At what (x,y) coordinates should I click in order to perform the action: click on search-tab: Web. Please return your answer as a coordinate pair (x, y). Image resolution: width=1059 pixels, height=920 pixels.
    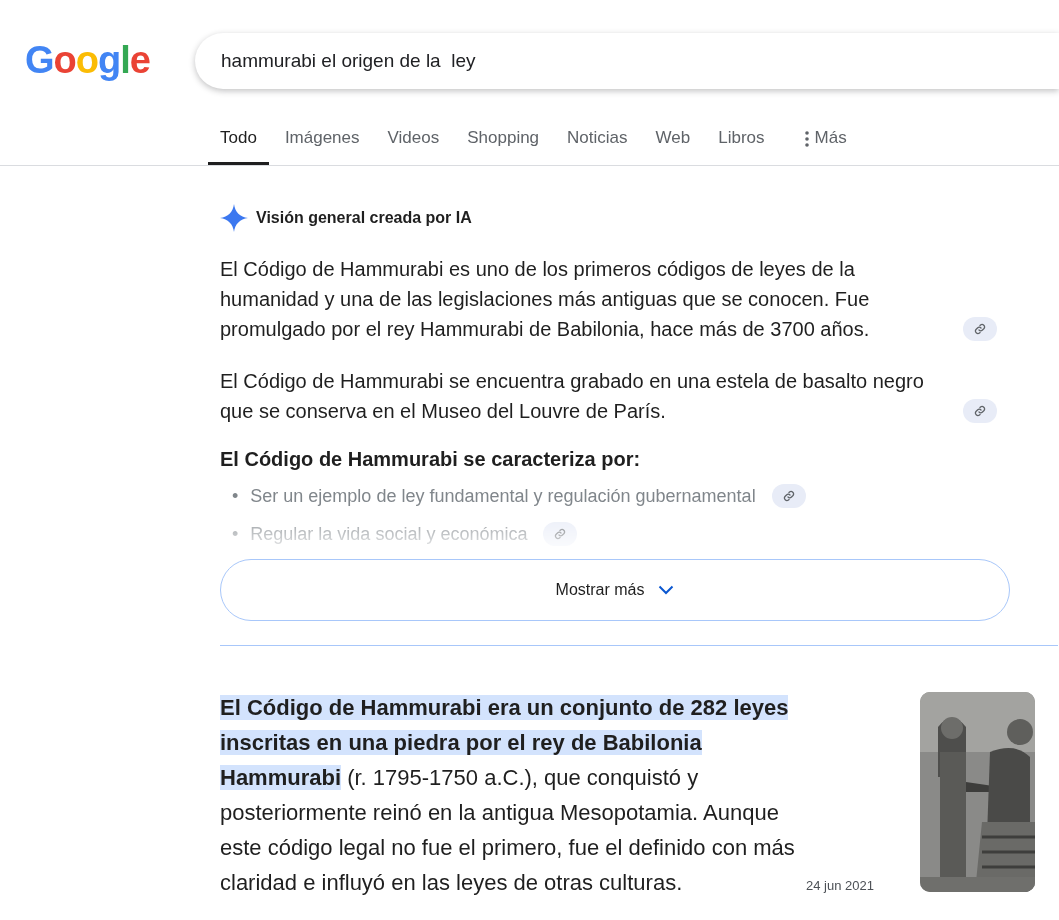
    Looking at the image, I should click on (673, 143).